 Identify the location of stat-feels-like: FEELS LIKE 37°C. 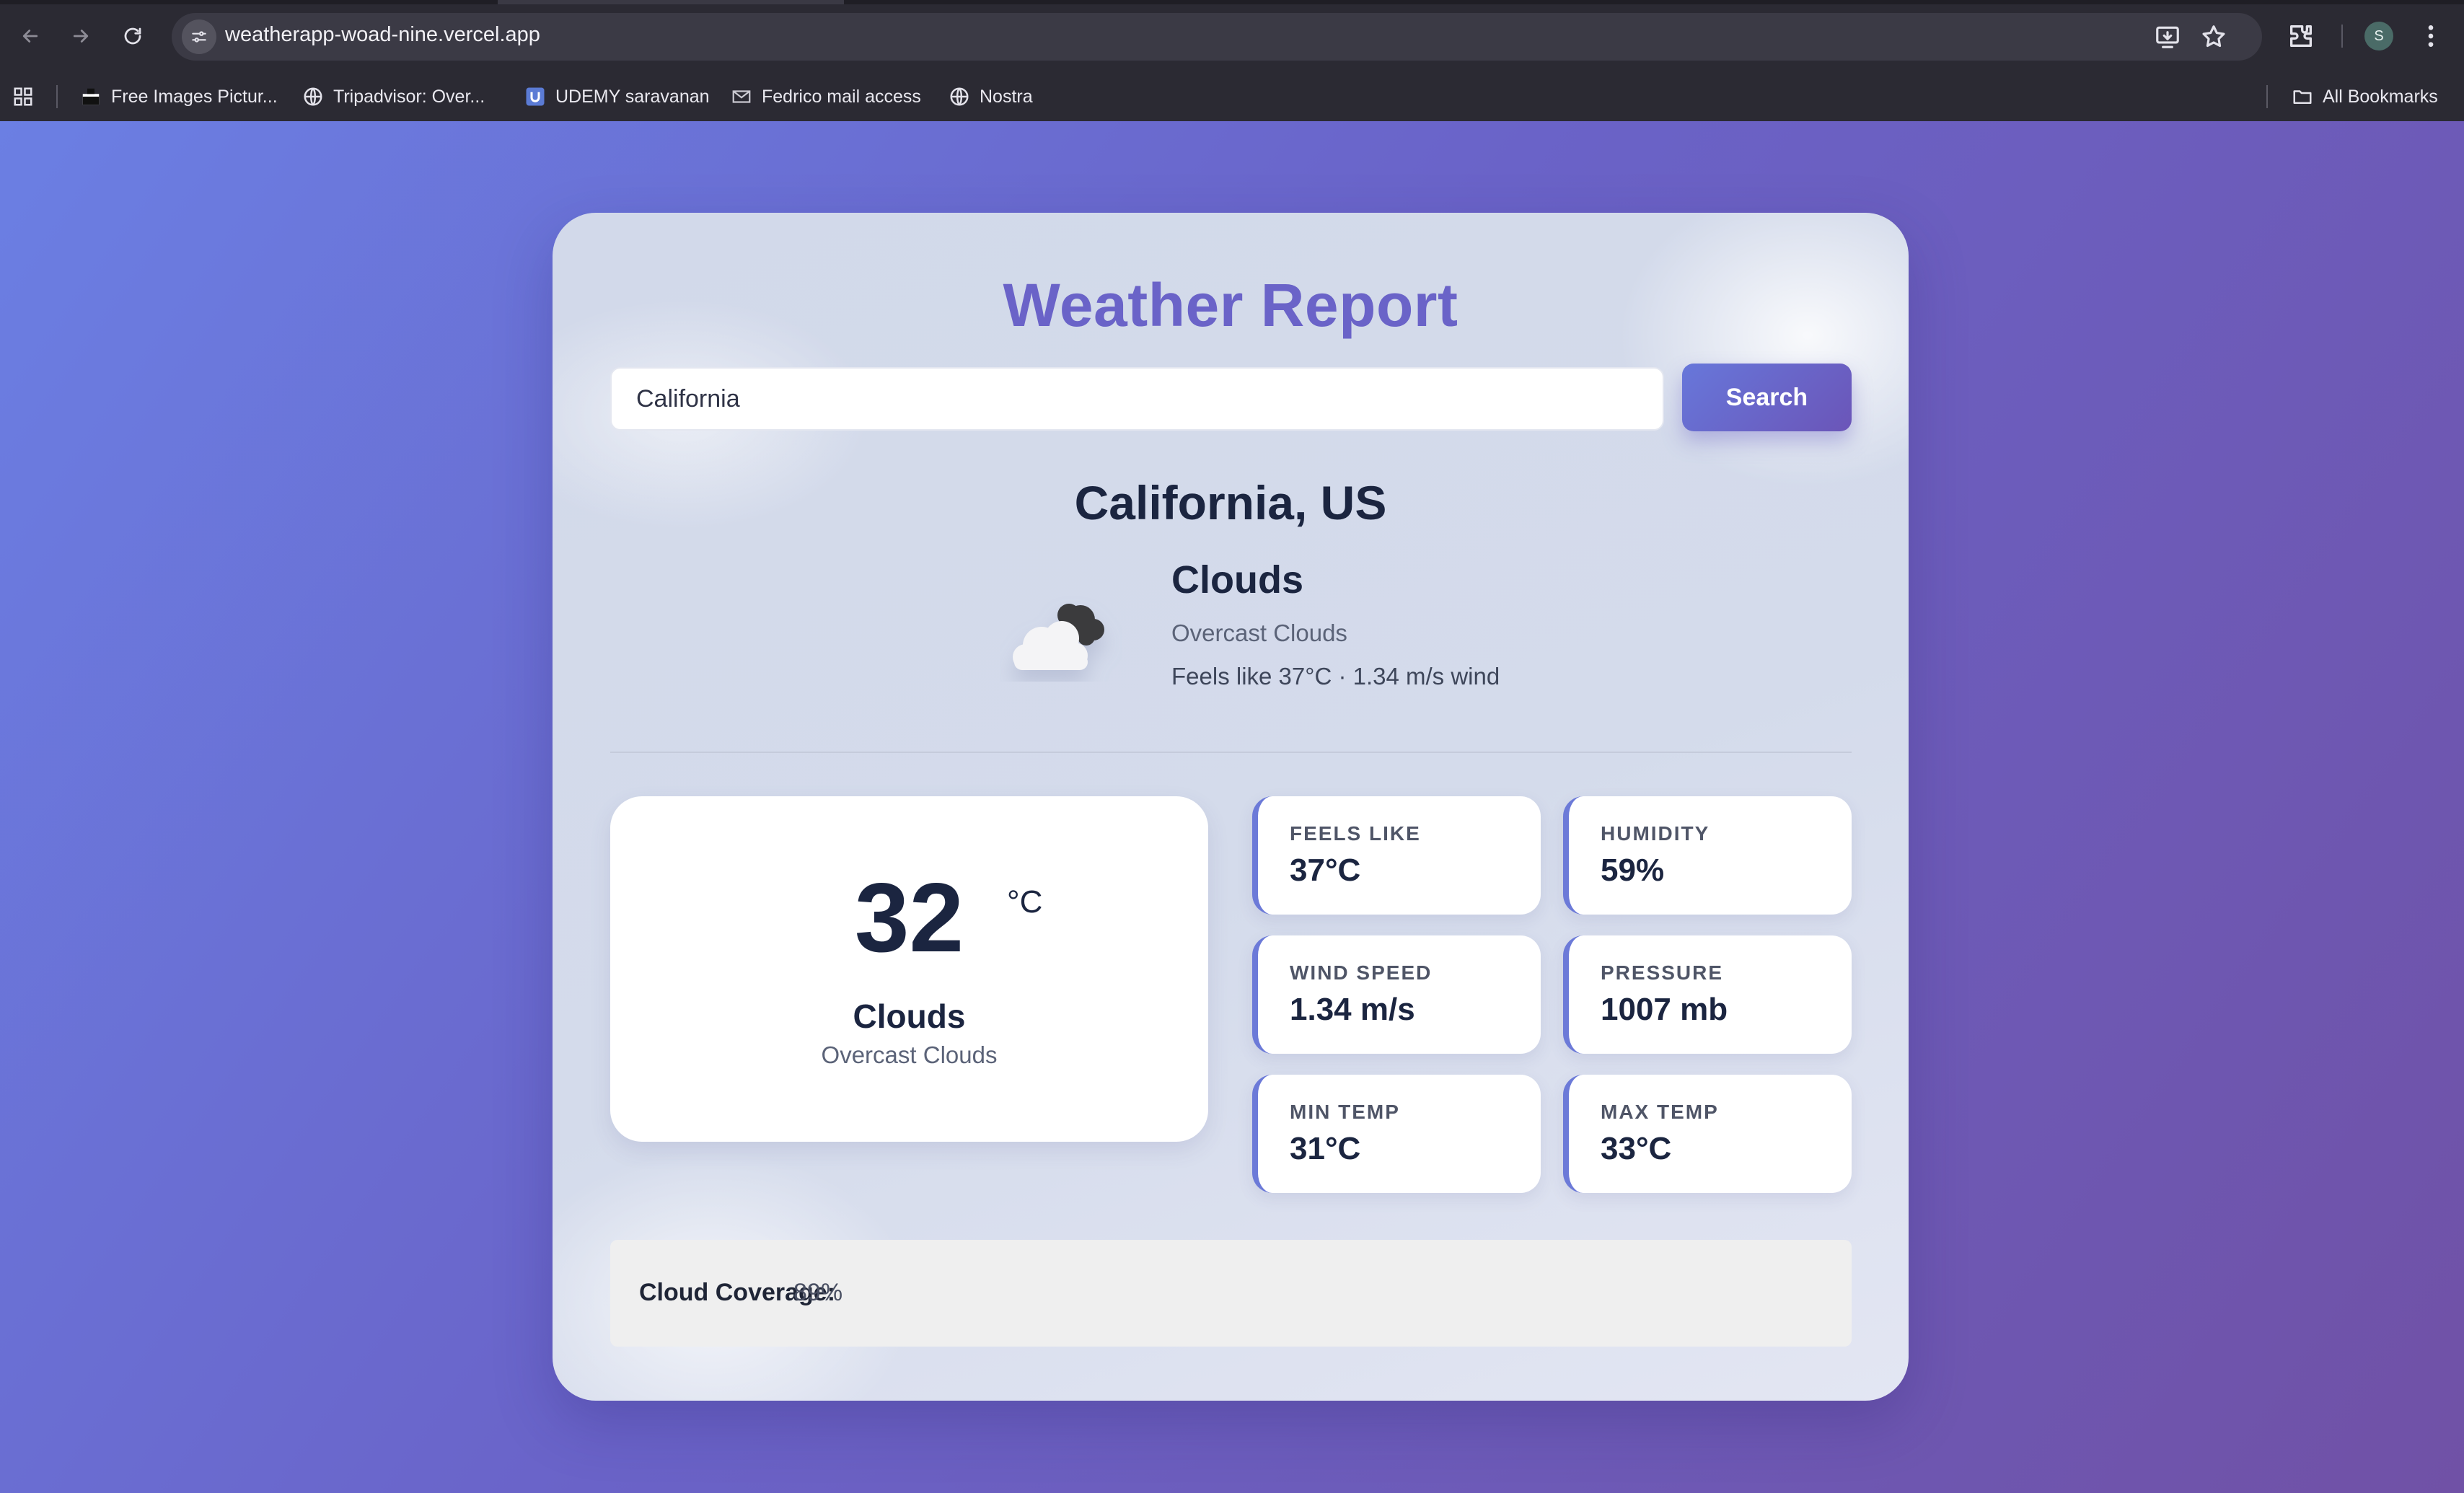
(1396, 855).